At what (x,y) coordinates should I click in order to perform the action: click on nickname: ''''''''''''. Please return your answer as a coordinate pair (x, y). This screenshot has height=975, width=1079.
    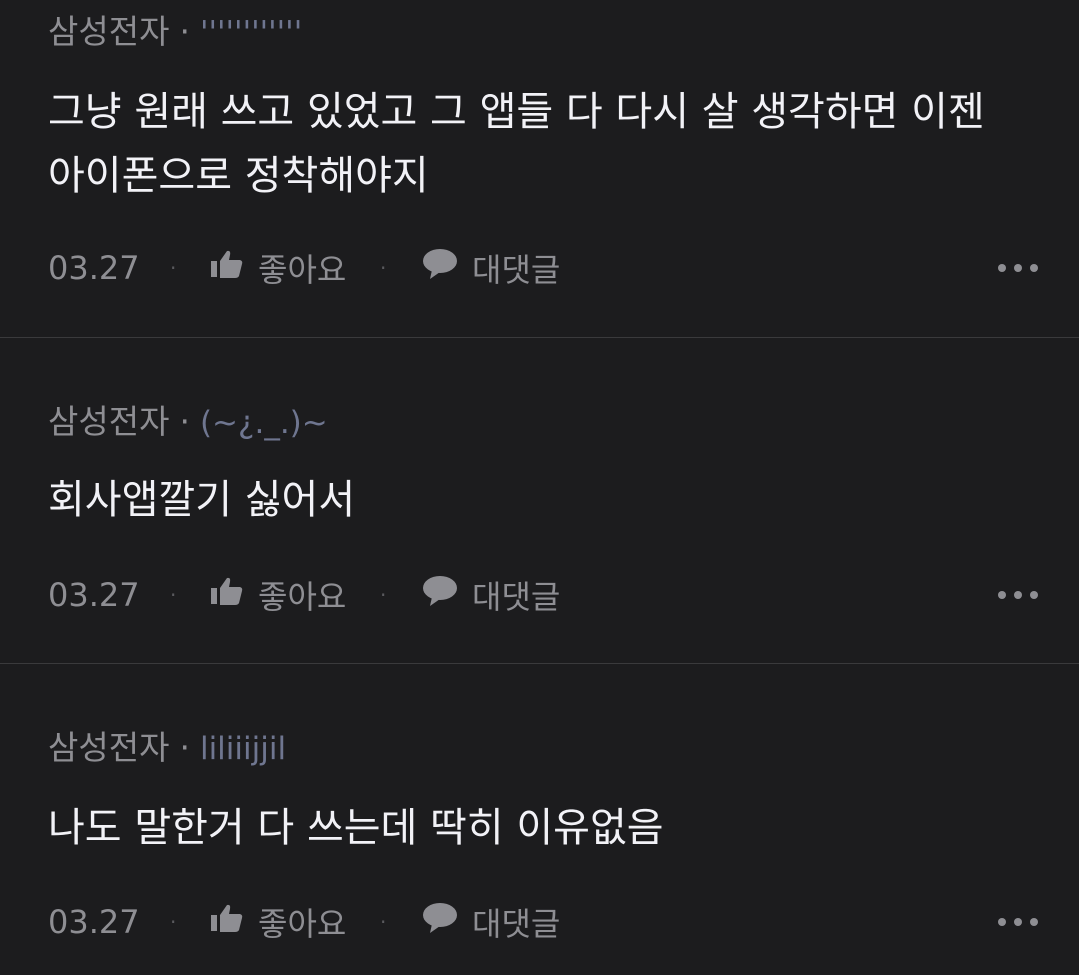
    Looking at the image, I should click on (251, 33).